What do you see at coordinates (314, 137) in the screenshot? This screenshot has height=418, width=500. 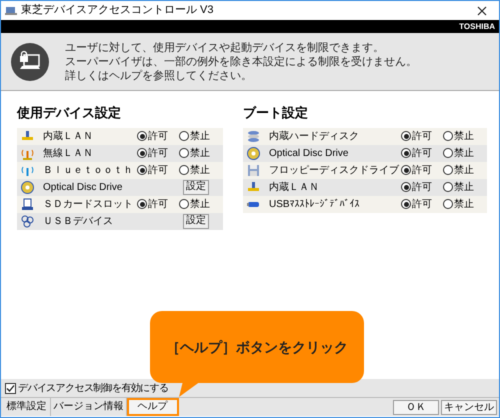 I see `device-label: 内蔵ハードディスク` at bounding box center [314, 137].